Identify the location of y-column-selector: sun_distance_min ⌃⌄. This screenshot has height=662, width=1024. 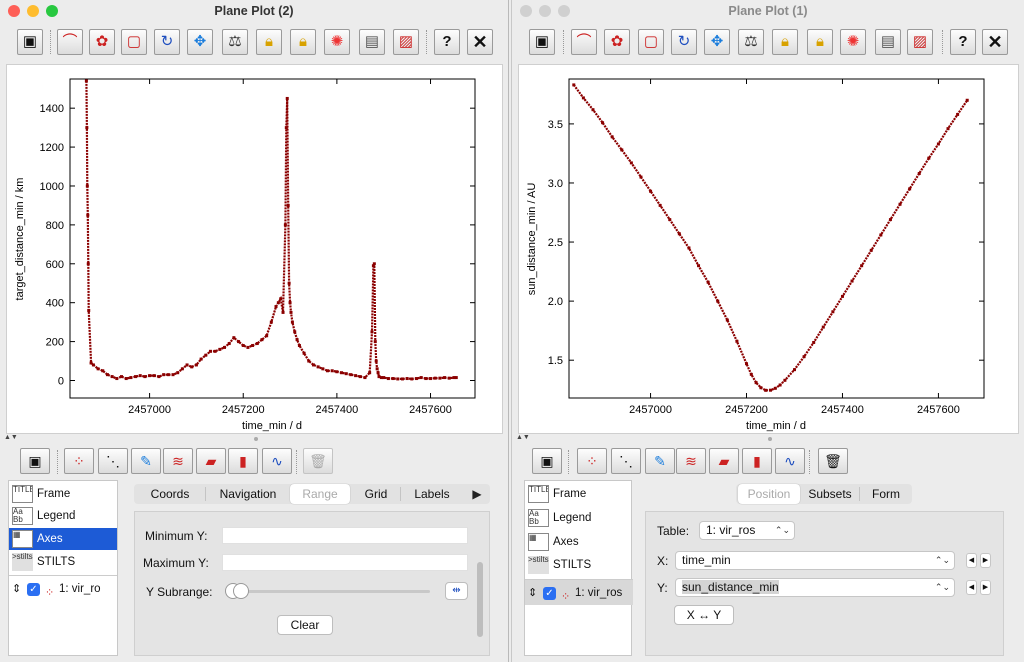
(815, 587).